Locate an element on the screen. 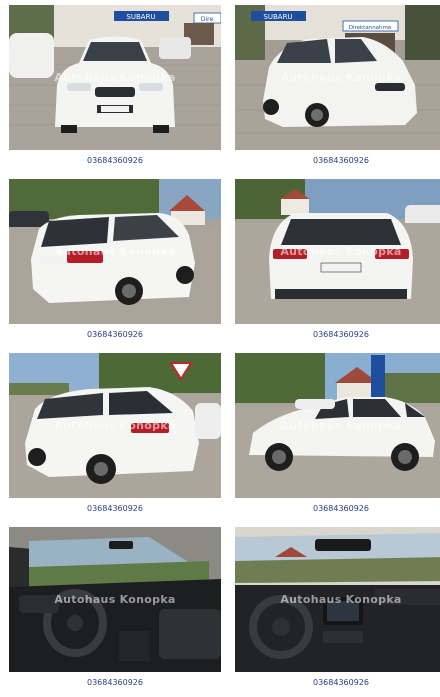  dealer-sign-text: Dire is located at coordinates (207, 19).